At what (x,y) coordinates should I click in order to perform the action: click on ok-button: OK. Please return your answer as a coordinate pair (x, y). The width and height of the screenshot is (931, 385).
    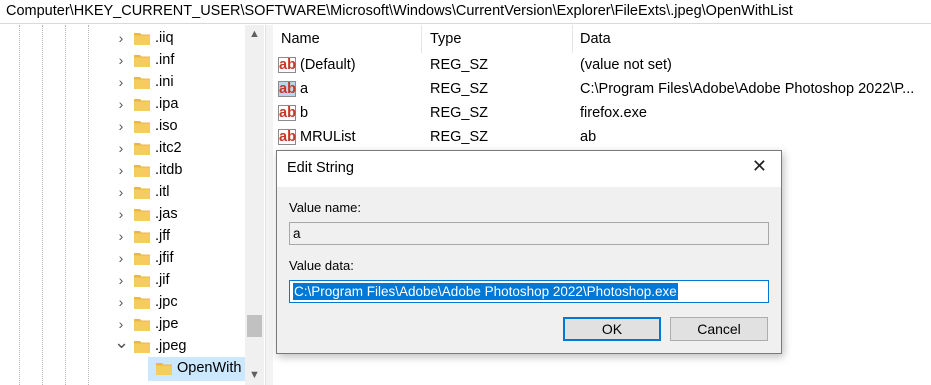
    Looking at the image, I should click on (612, 329).